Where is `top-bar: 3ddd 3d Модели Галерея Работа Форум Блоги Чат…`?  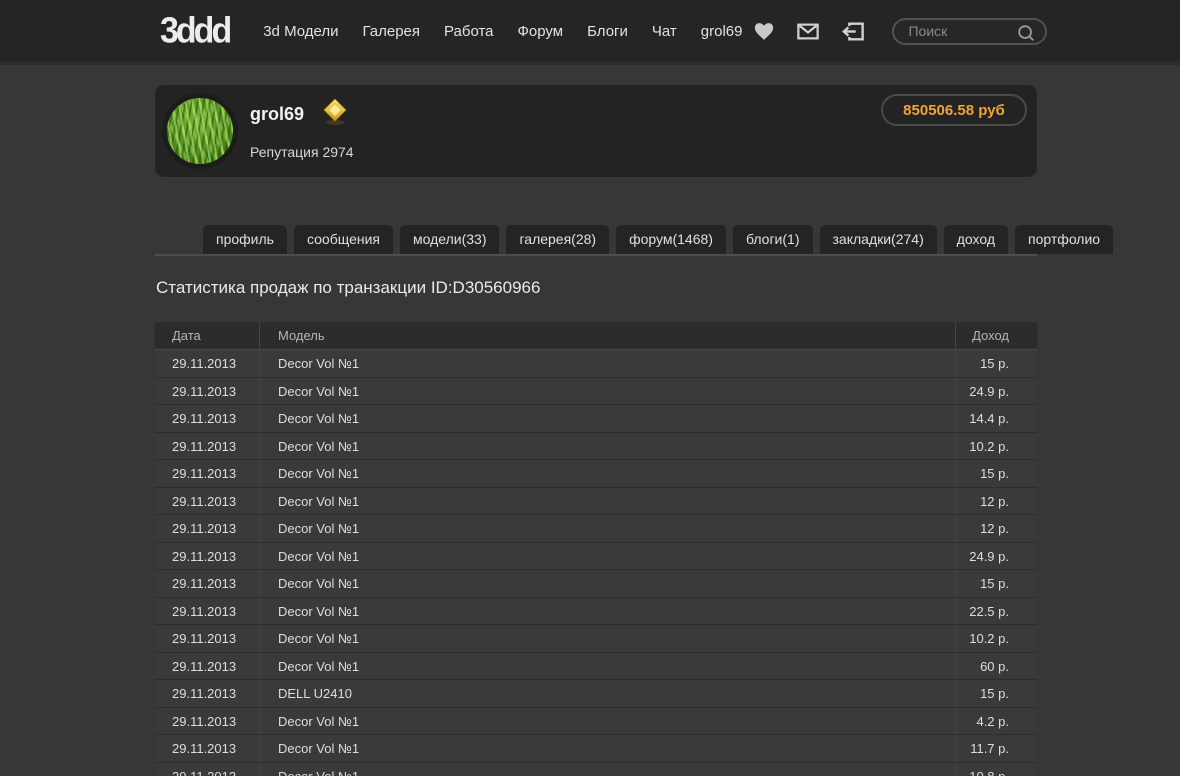
top-bar: 3ddd 3d Модели Галерея Работа Форум Блоги Чат… is located at coordinates (590, 32).